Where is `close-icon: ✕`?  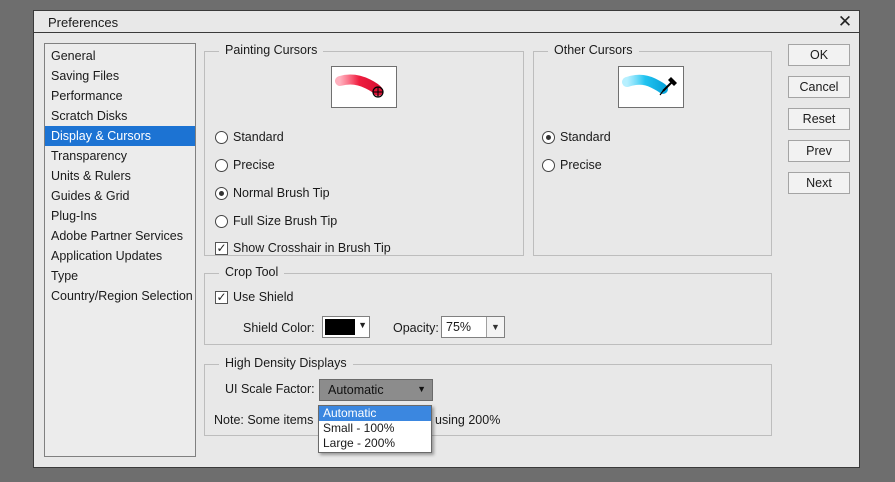 close-icon: ✕ is located at coordinates (845, 22).